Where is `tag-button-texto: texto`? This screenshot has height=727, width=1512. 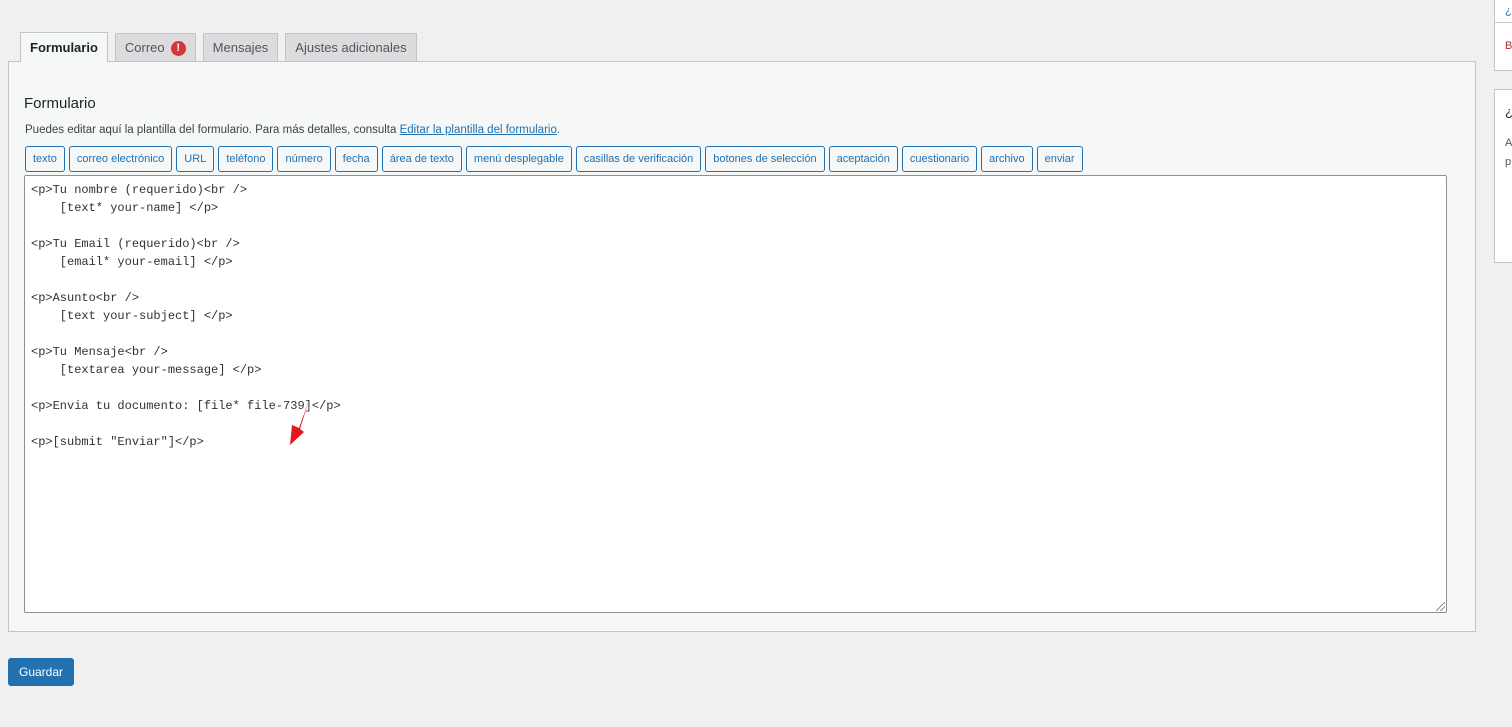 tag-button-texto: texto is located at coordinates (45, 159).